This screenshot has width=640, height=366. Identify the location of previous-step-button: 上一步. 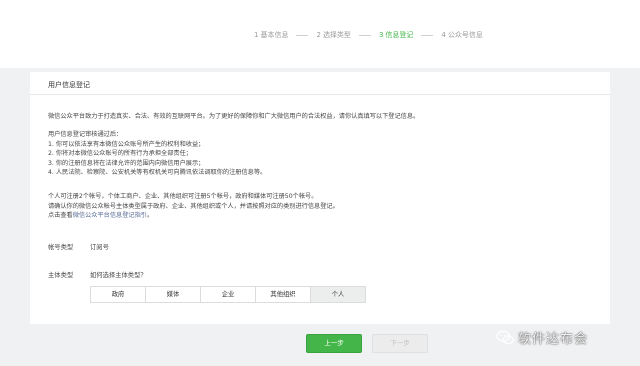
(334, 343).